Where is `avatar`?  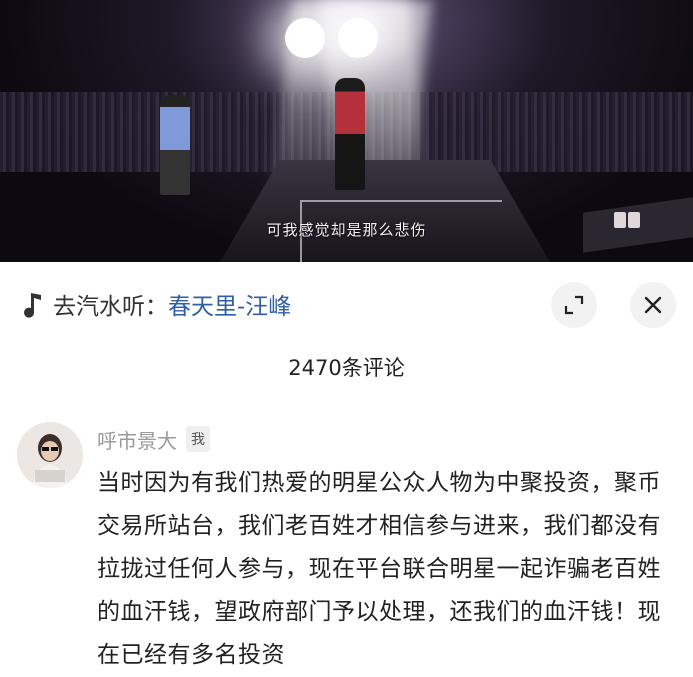
avatar is located at coordinates (50, 455).